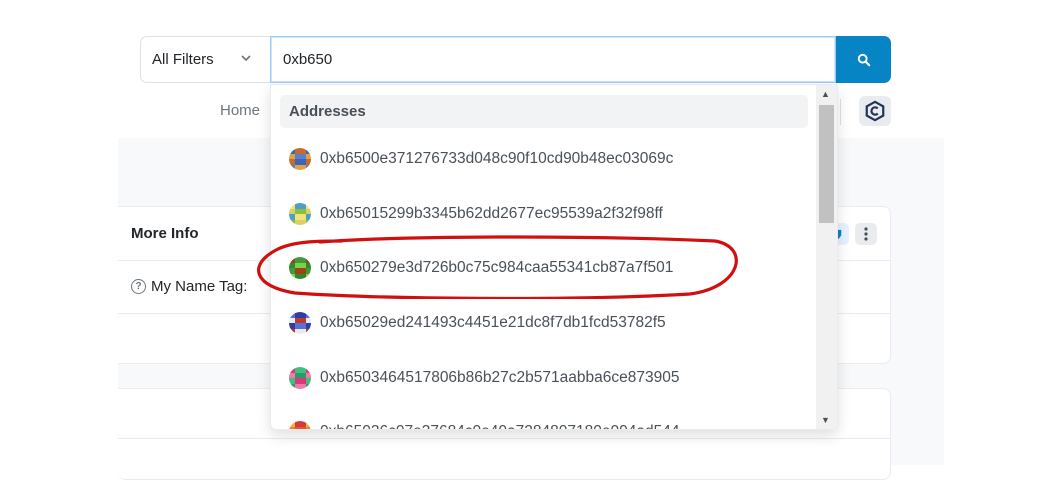  I want to click on nav-home-link: Home, so click(240, 110).